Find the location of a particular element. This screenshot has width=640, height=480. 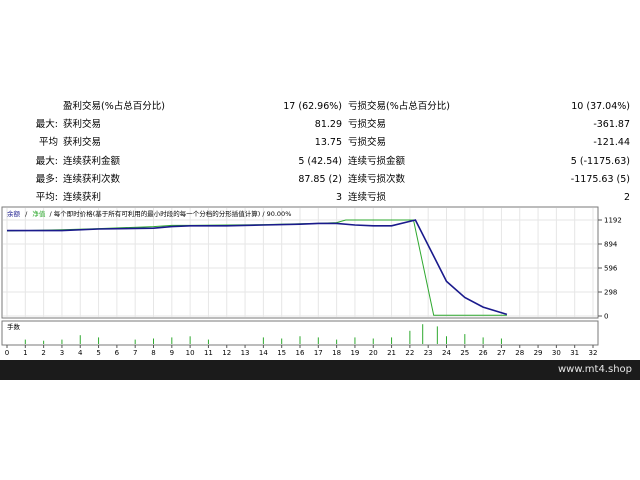

stat-name-left: 盈利交易(%占总百分比) is located at coordinates (114, 106).